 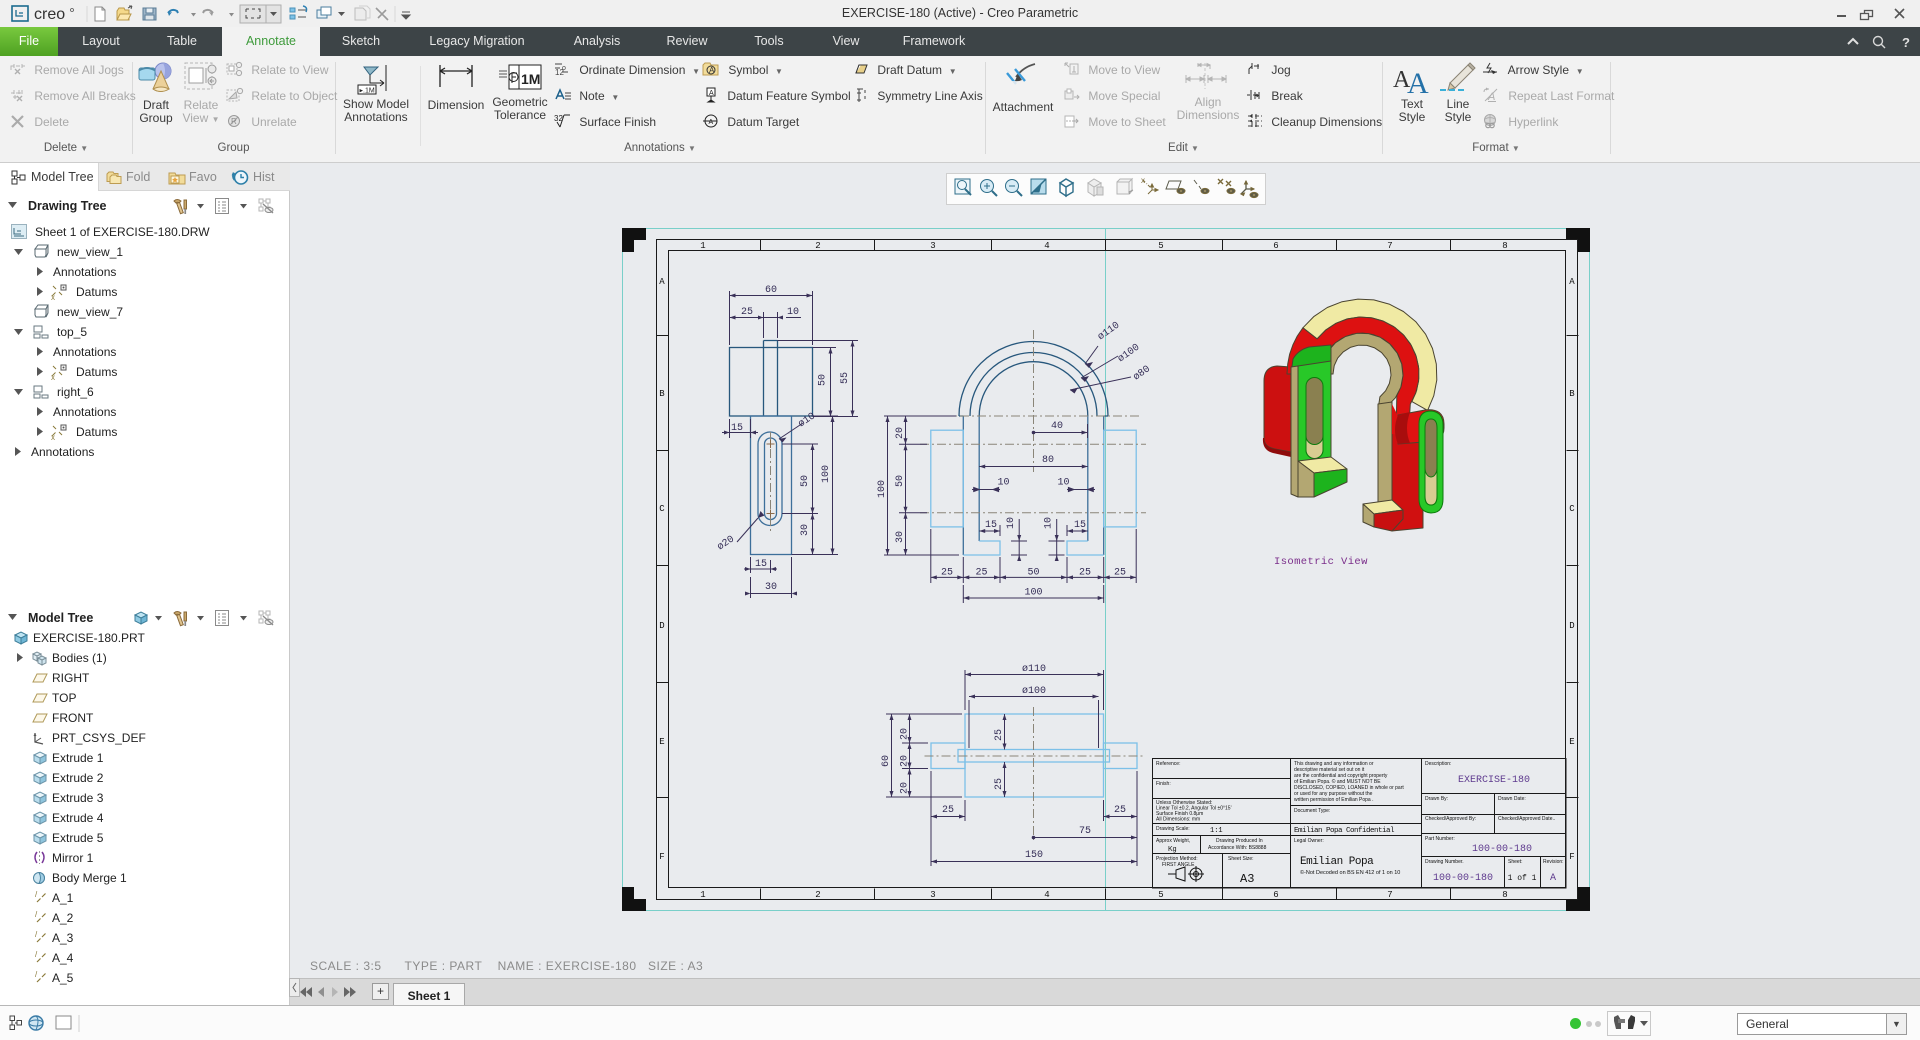 I want to click on svg-text: ø10, so click(x=807, y=420).